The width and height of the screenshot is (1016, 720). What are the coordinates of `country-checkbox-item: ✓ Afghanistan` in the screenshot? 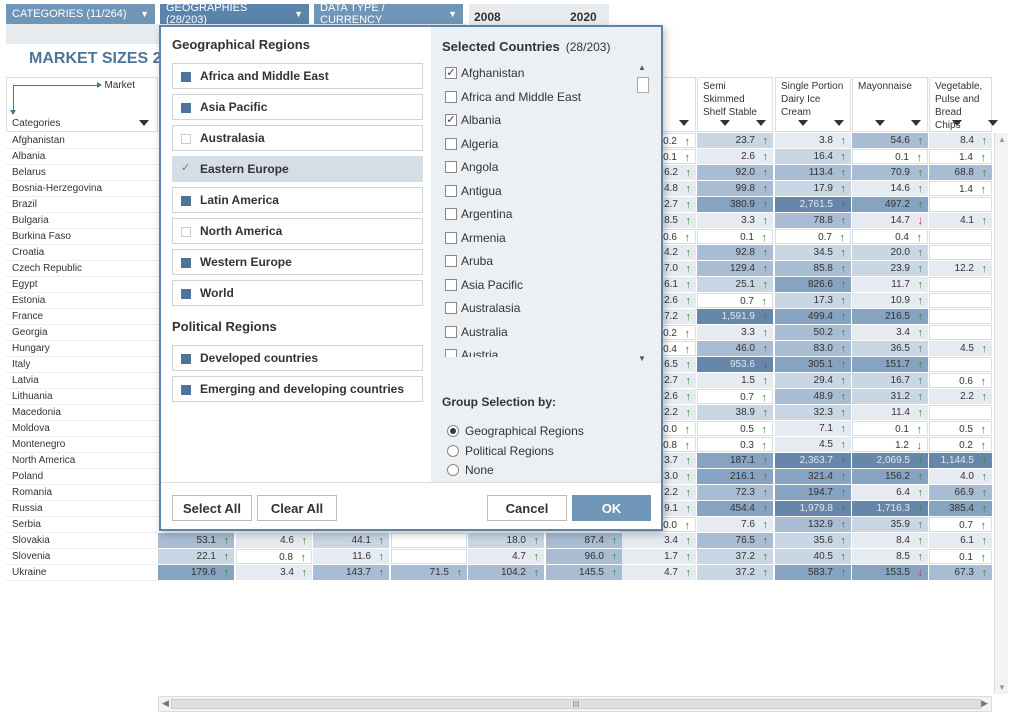 It's located at (483, 73).